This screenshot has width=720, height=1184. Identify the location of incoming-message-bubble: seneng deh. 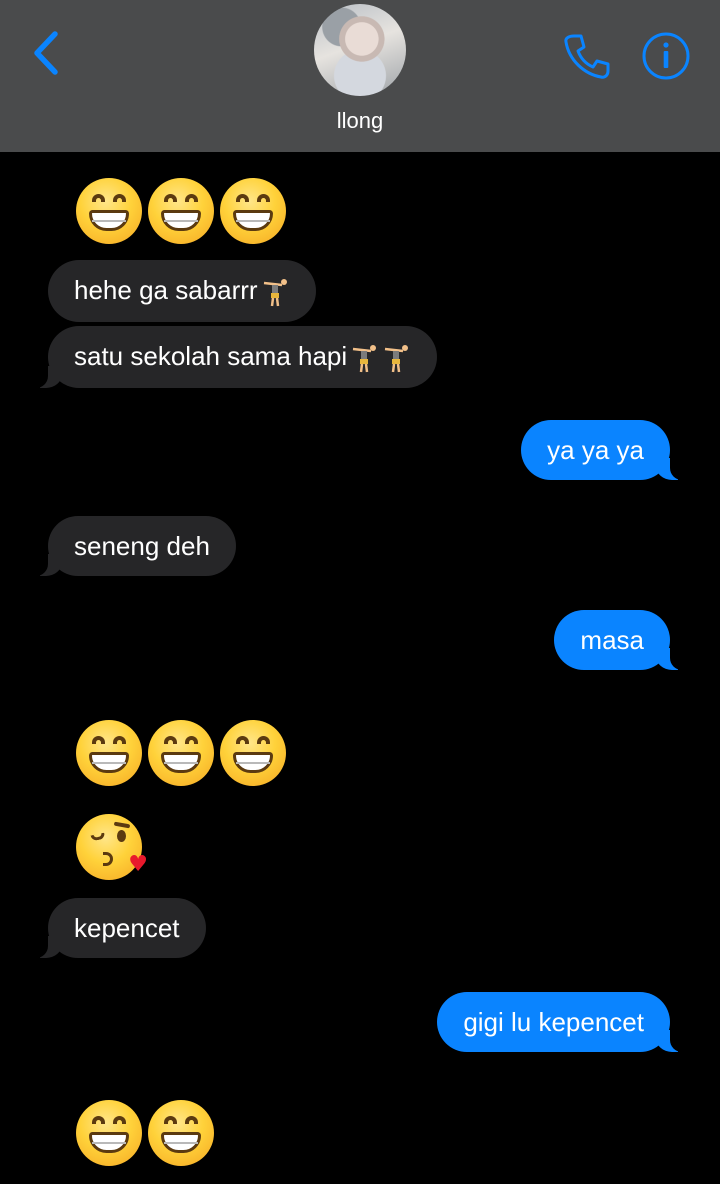
(133, 546).